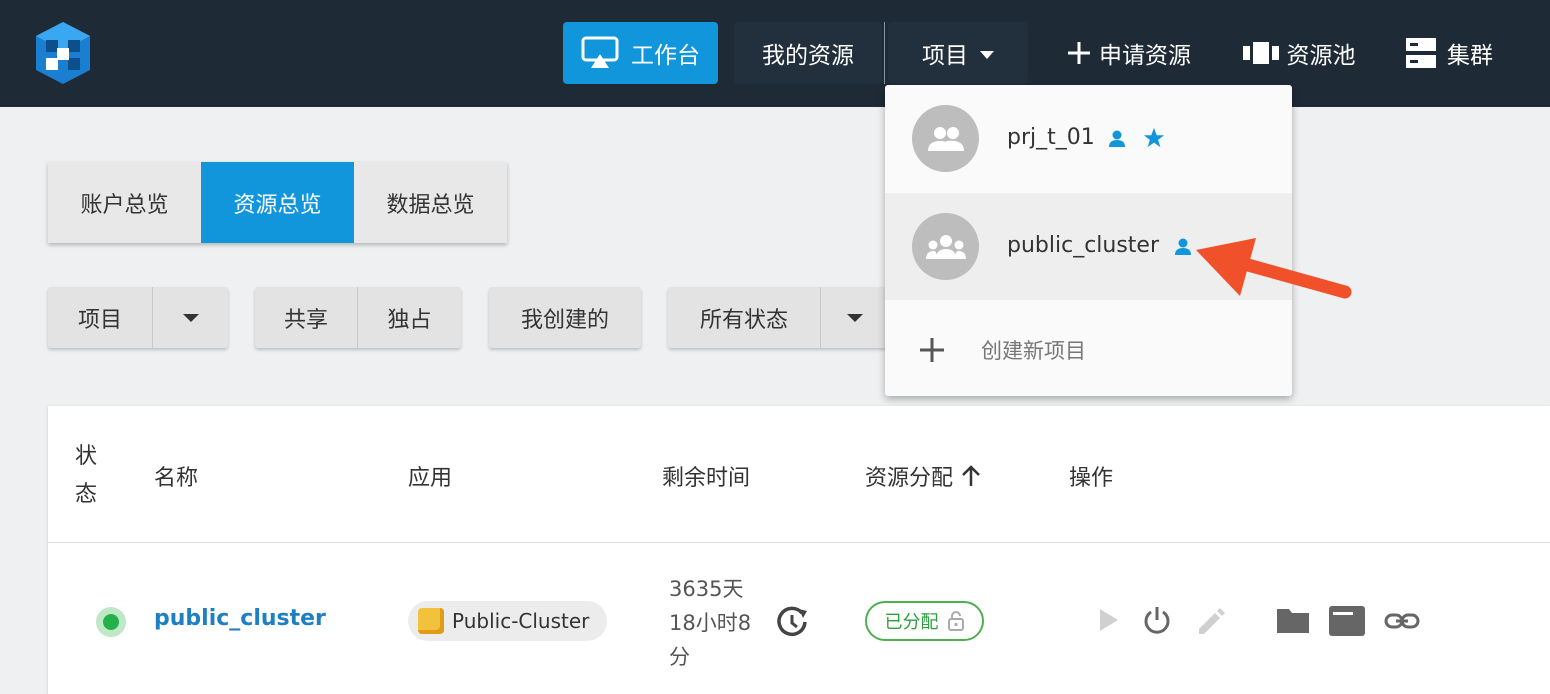  I want to click on renew-timer-icon, so click(792, 622).